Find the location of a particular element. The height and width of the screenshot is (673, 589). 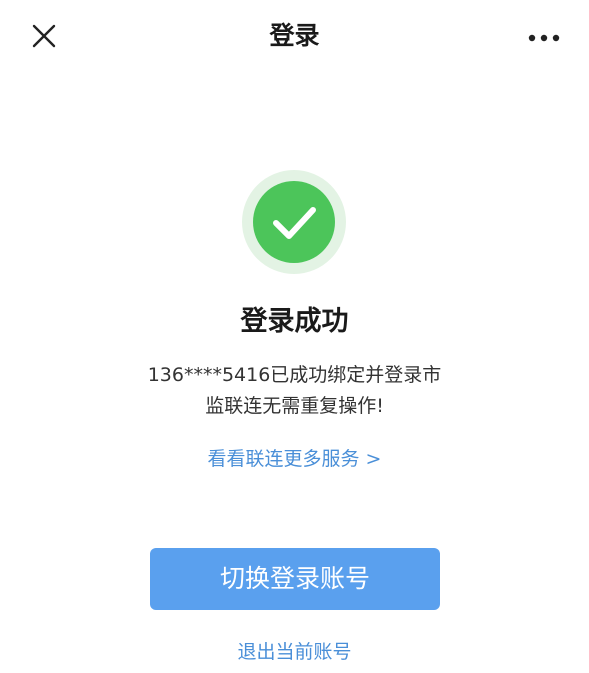

switch-account-button: 切换登录账号 is located at coordinates (295, 579).